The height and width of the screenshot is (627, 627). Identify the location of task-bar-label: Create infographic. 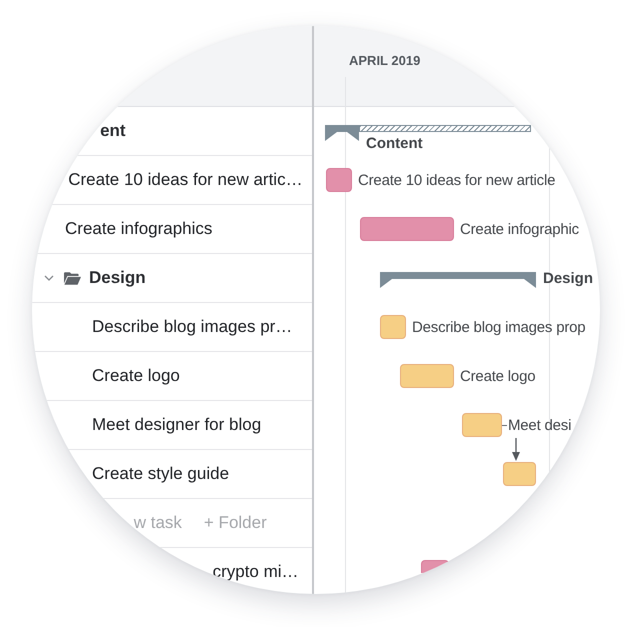
(519, 229).